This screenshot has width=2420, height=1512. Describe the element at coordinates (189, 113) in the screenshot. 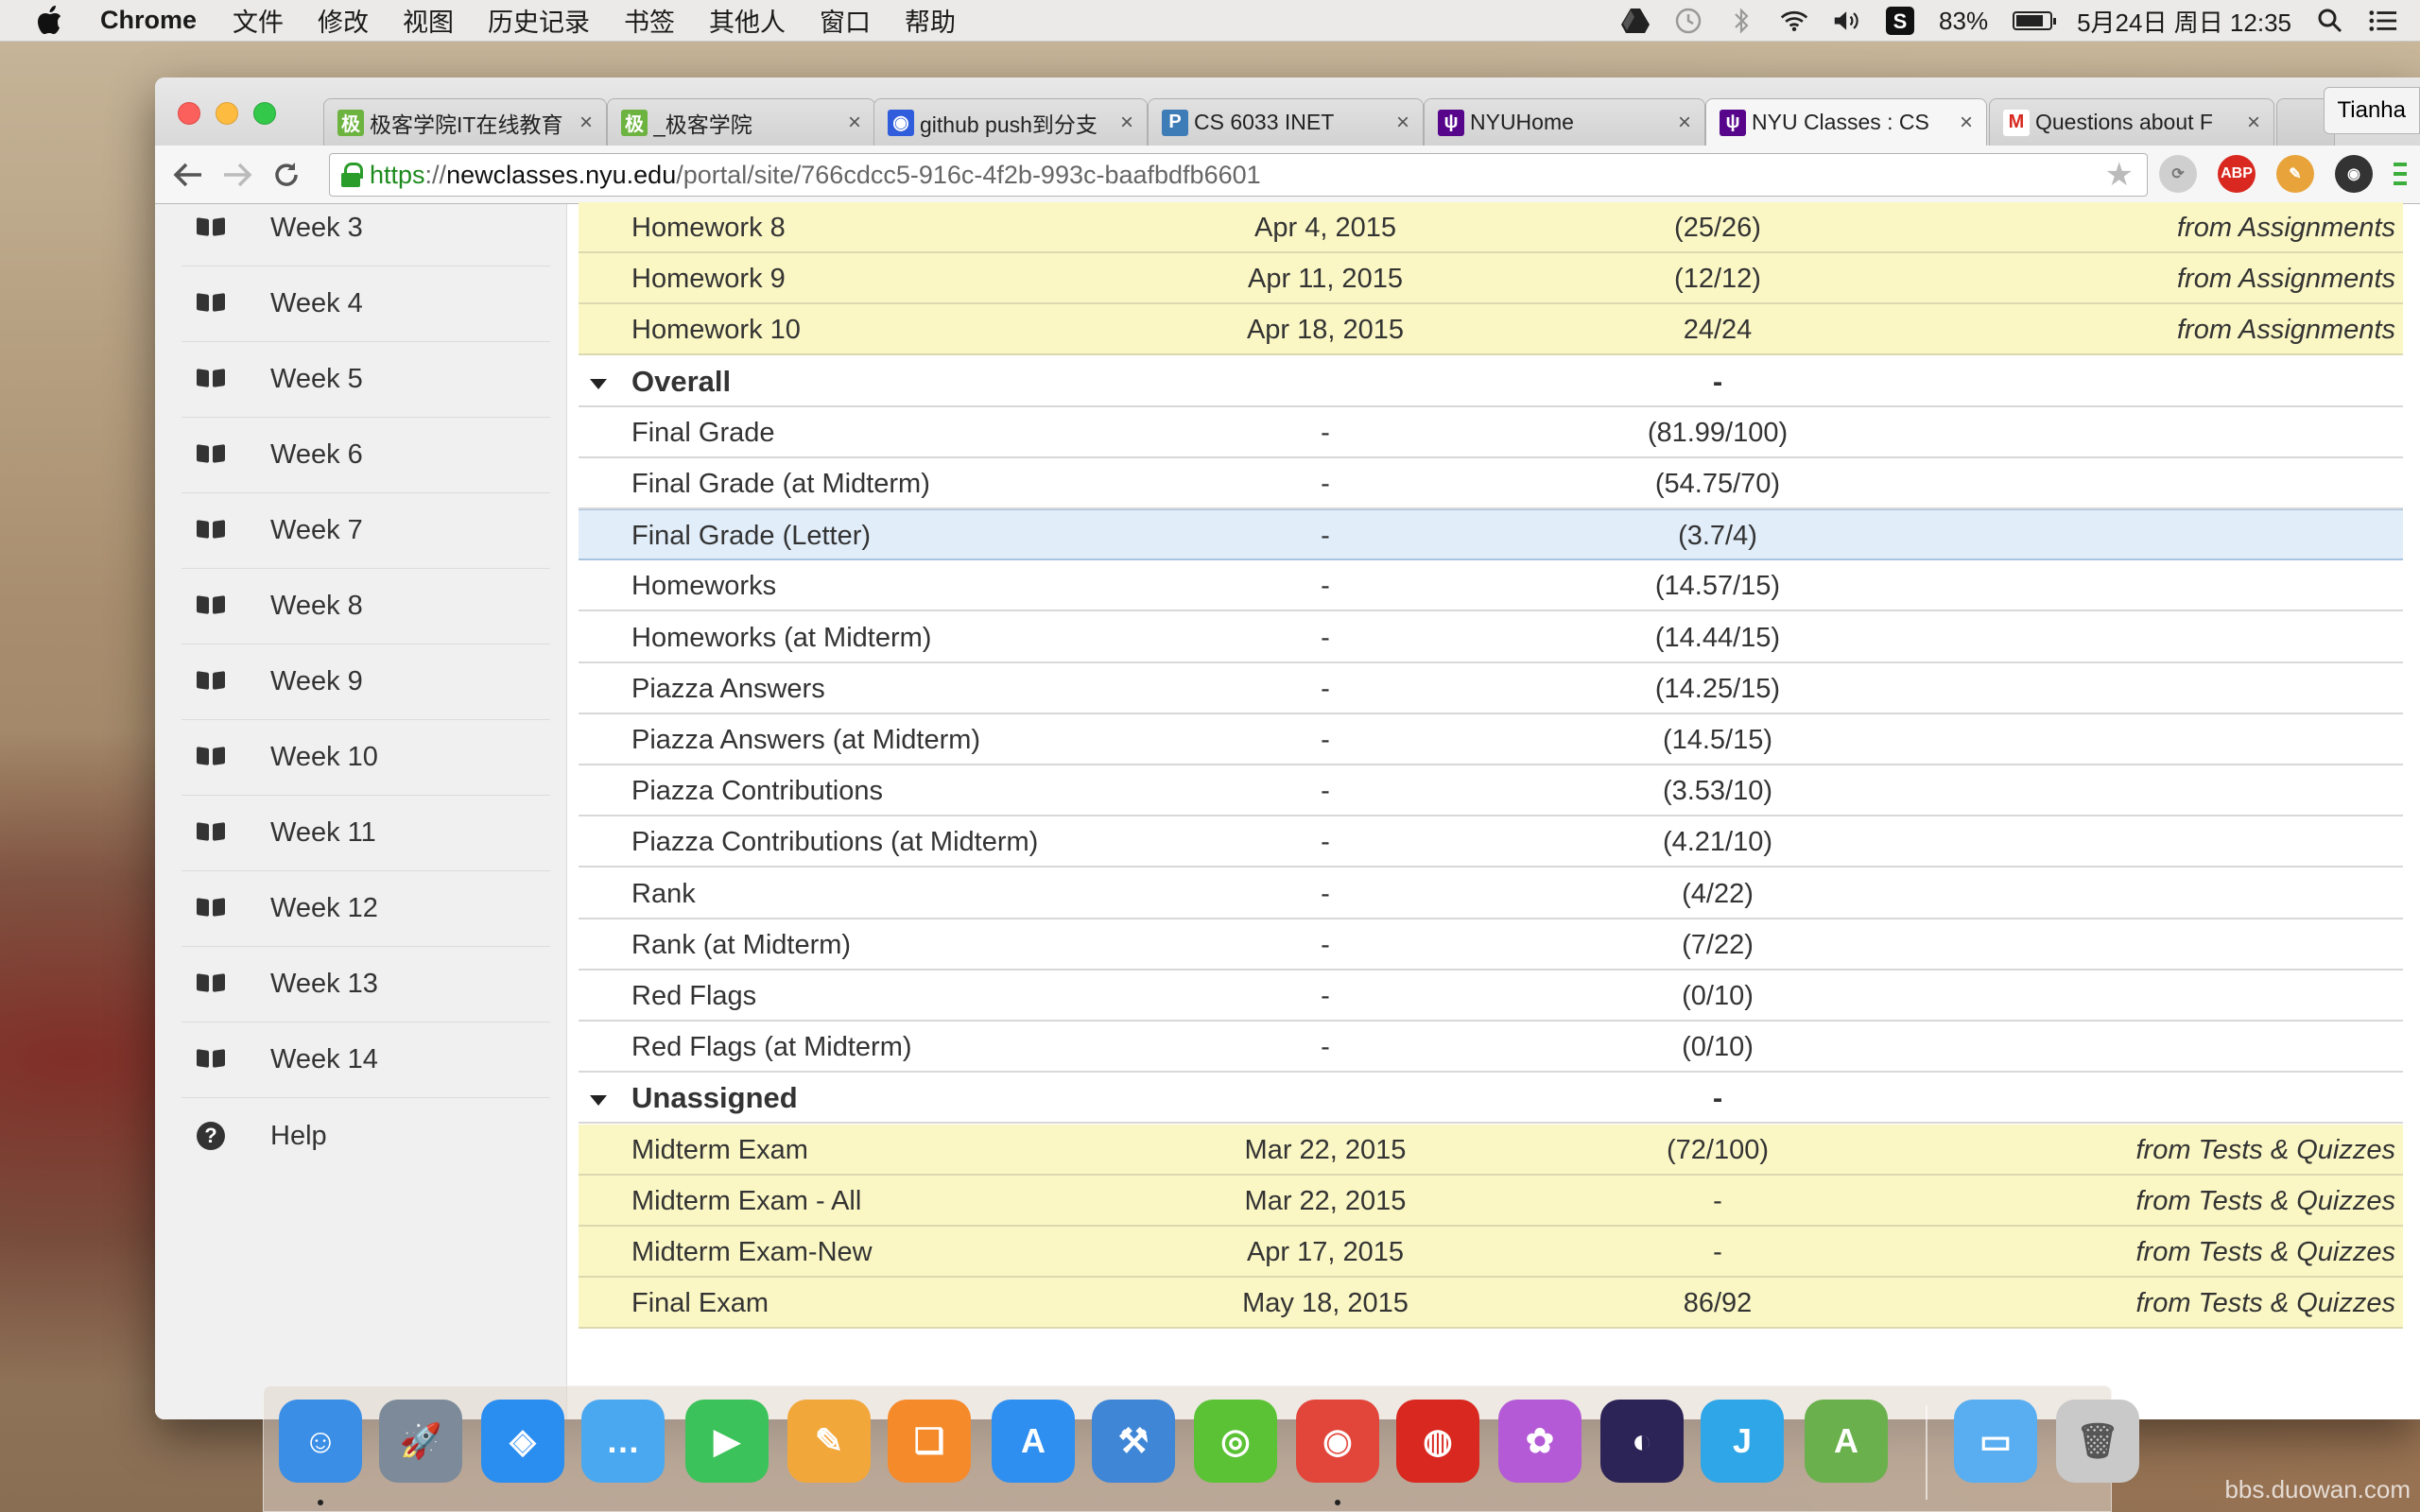

I see `close-window-button` at that location.